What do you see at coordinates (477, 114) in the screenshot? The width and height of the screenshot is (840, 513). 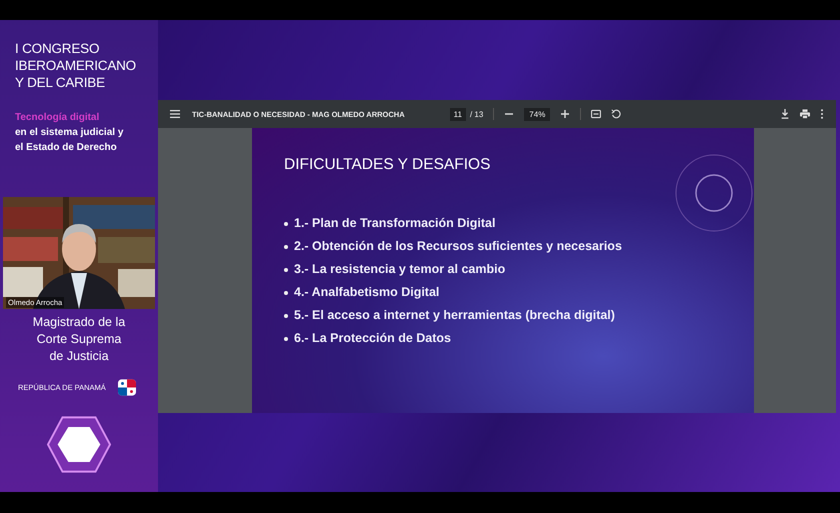 I see `page-total: / 13` at bounding box center [477, 114].